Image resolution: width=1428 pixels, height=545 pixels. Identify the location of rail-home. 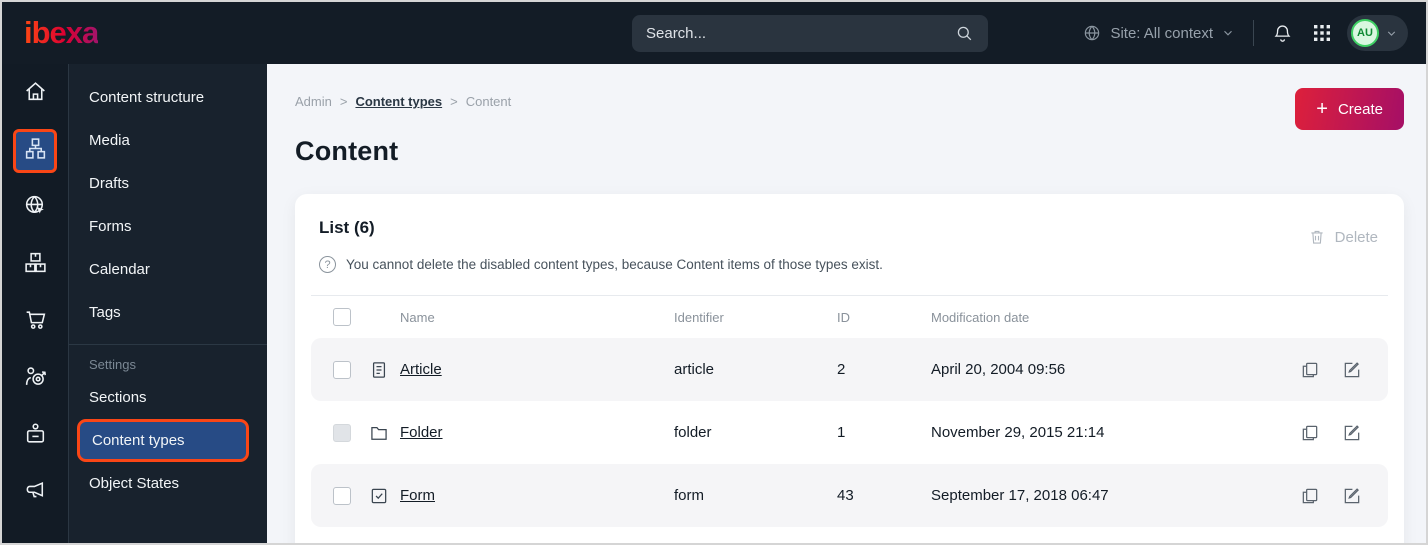
(35, 94).